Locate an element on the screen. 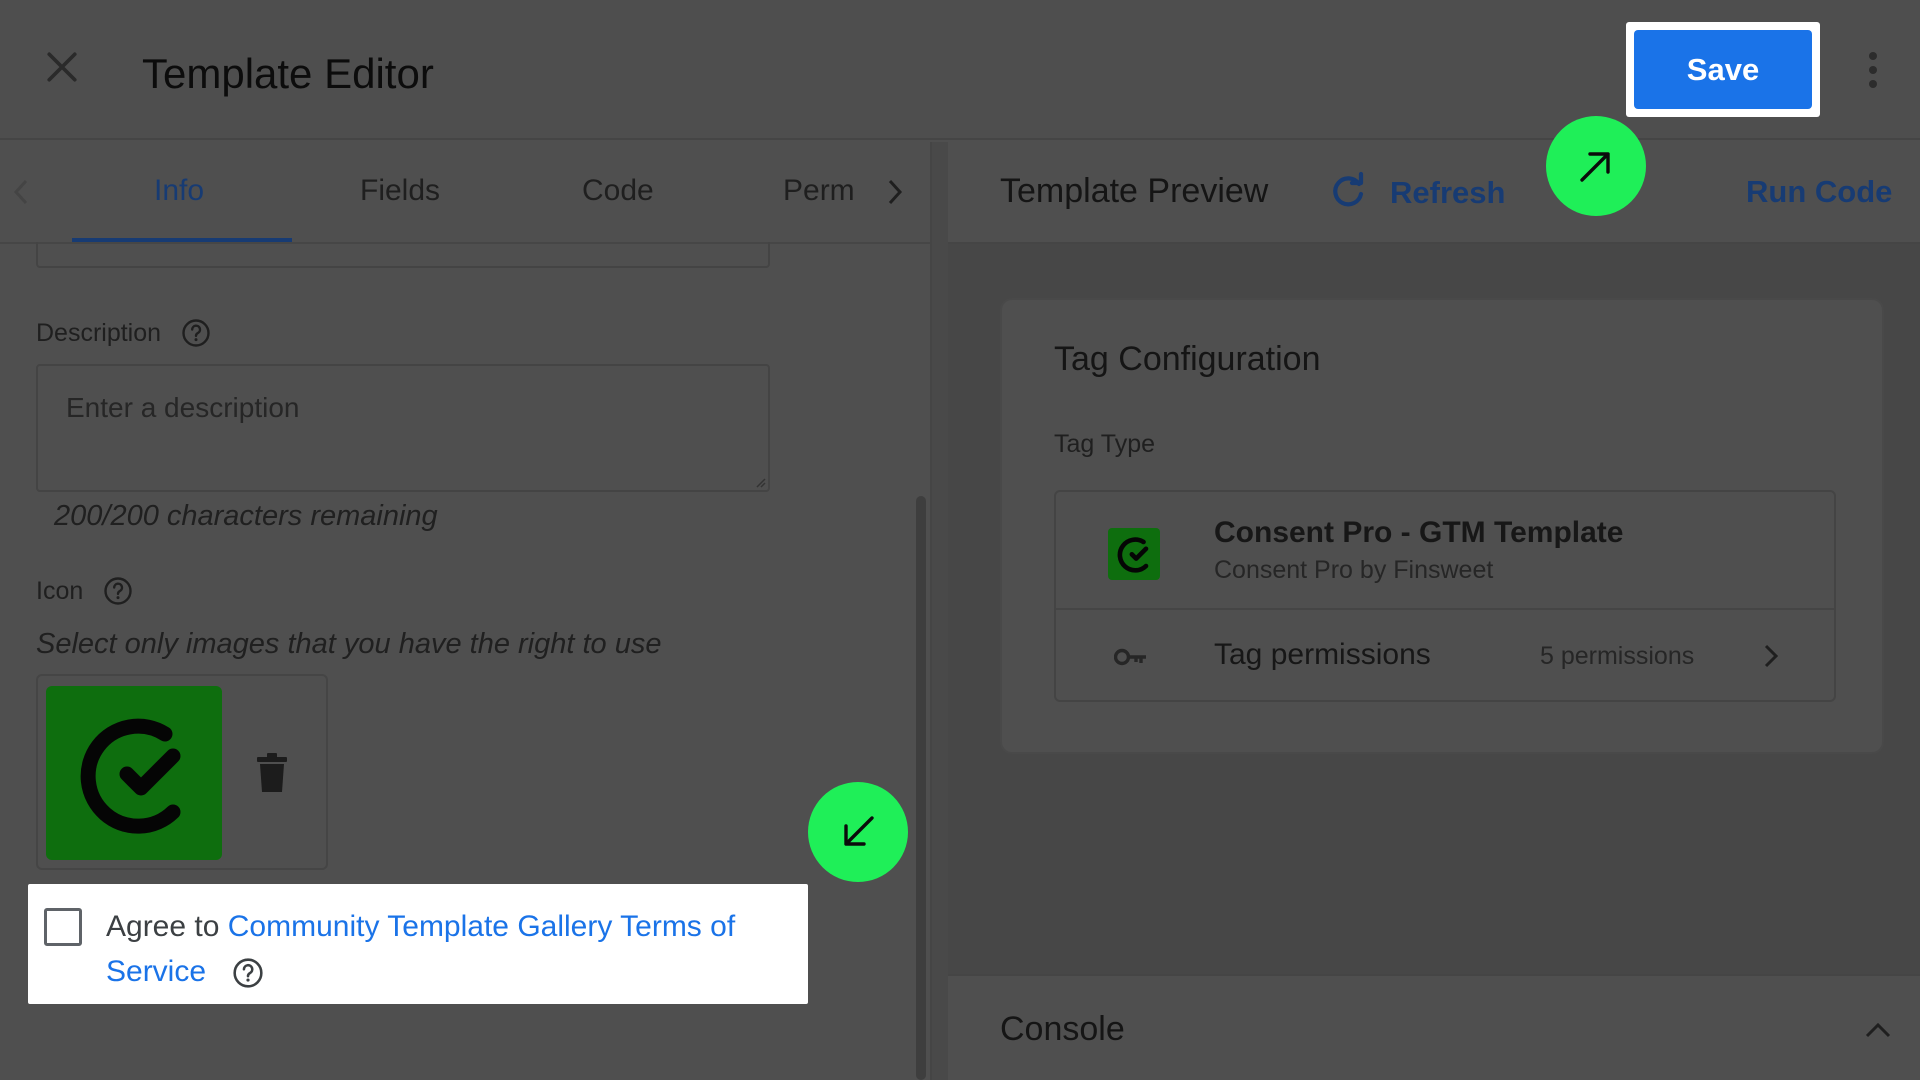  tab-info: Info is located at coordinates (179, 191).